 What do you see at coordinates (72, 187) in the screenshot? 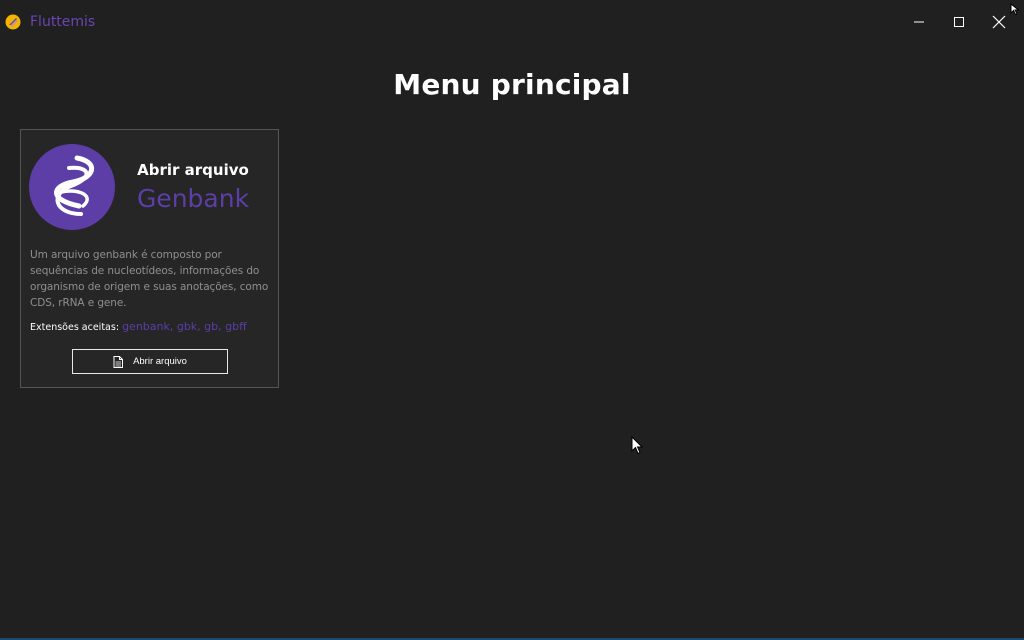
I see `dna-helix-icon` at bounding box center [72, 187].